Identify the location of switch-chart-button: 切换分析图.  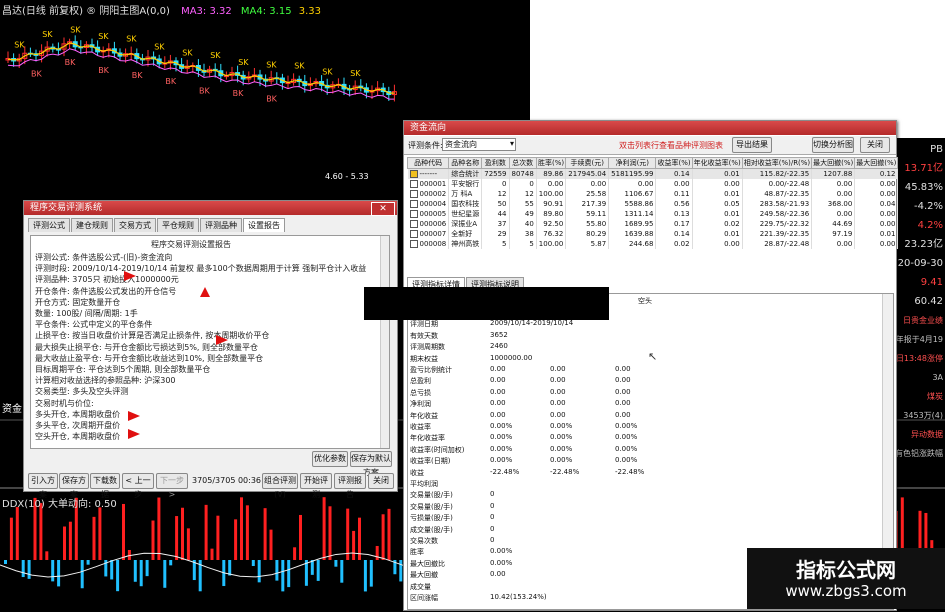
(833, 145).